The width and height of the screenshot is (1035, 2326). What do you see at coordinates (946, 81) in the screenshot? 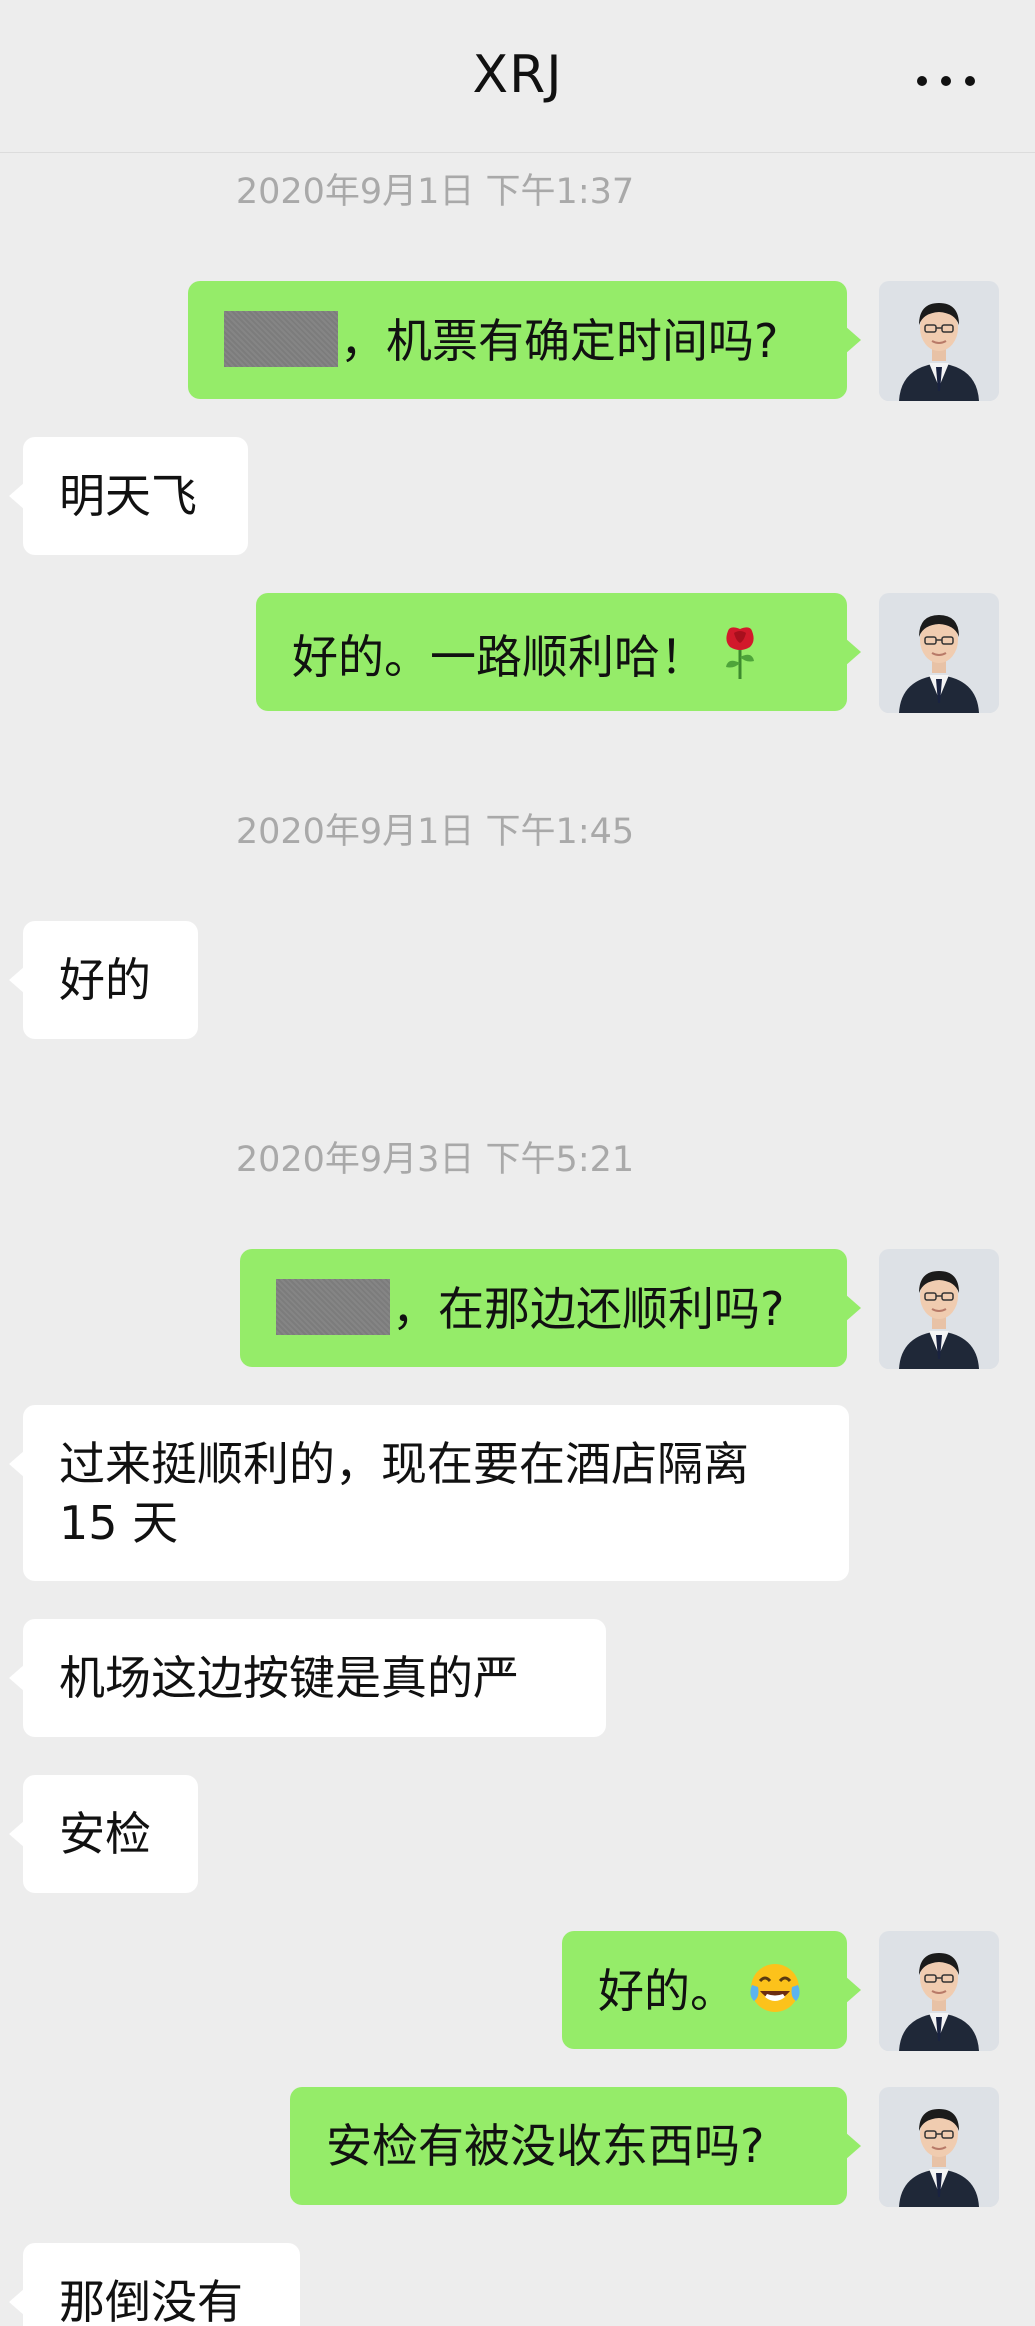
I see `more-options-icon` at bounding box center [946, 81].